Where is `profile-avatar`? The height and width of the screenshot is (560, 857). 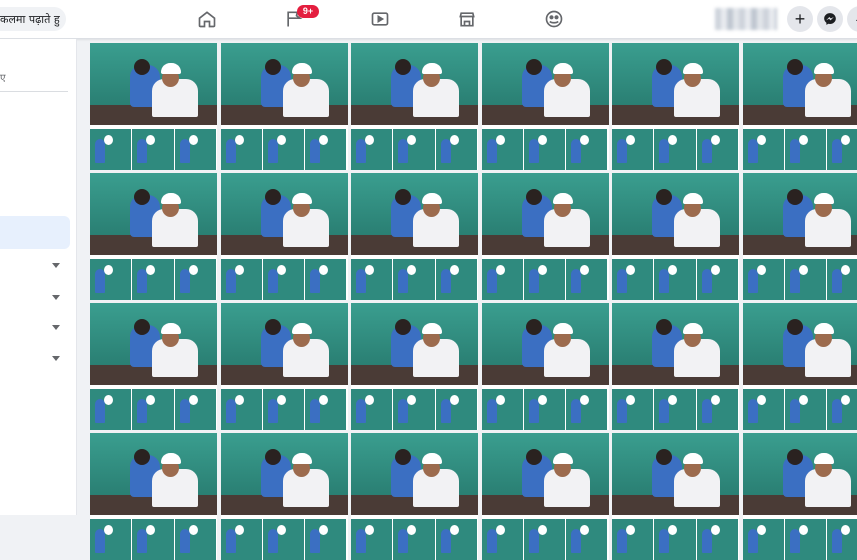
profile-avatar is located at coordinates (746, 19).